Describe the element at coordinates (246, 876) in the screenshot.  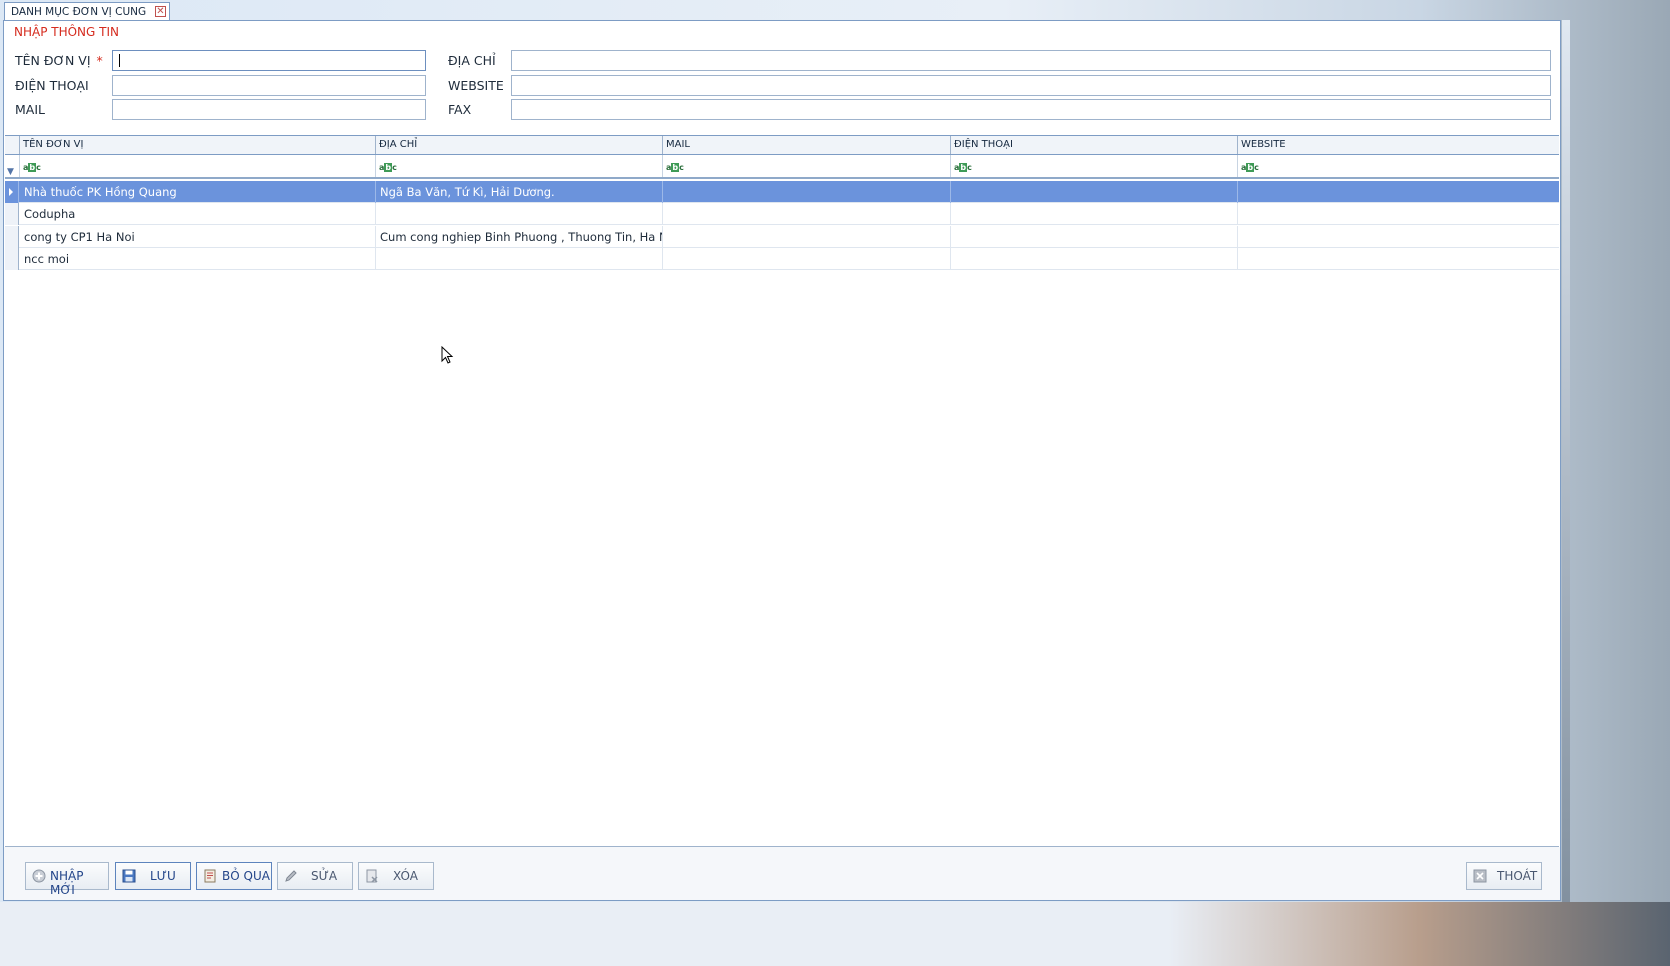
I see `bo-qua-label: BỎ QUA` at that location.